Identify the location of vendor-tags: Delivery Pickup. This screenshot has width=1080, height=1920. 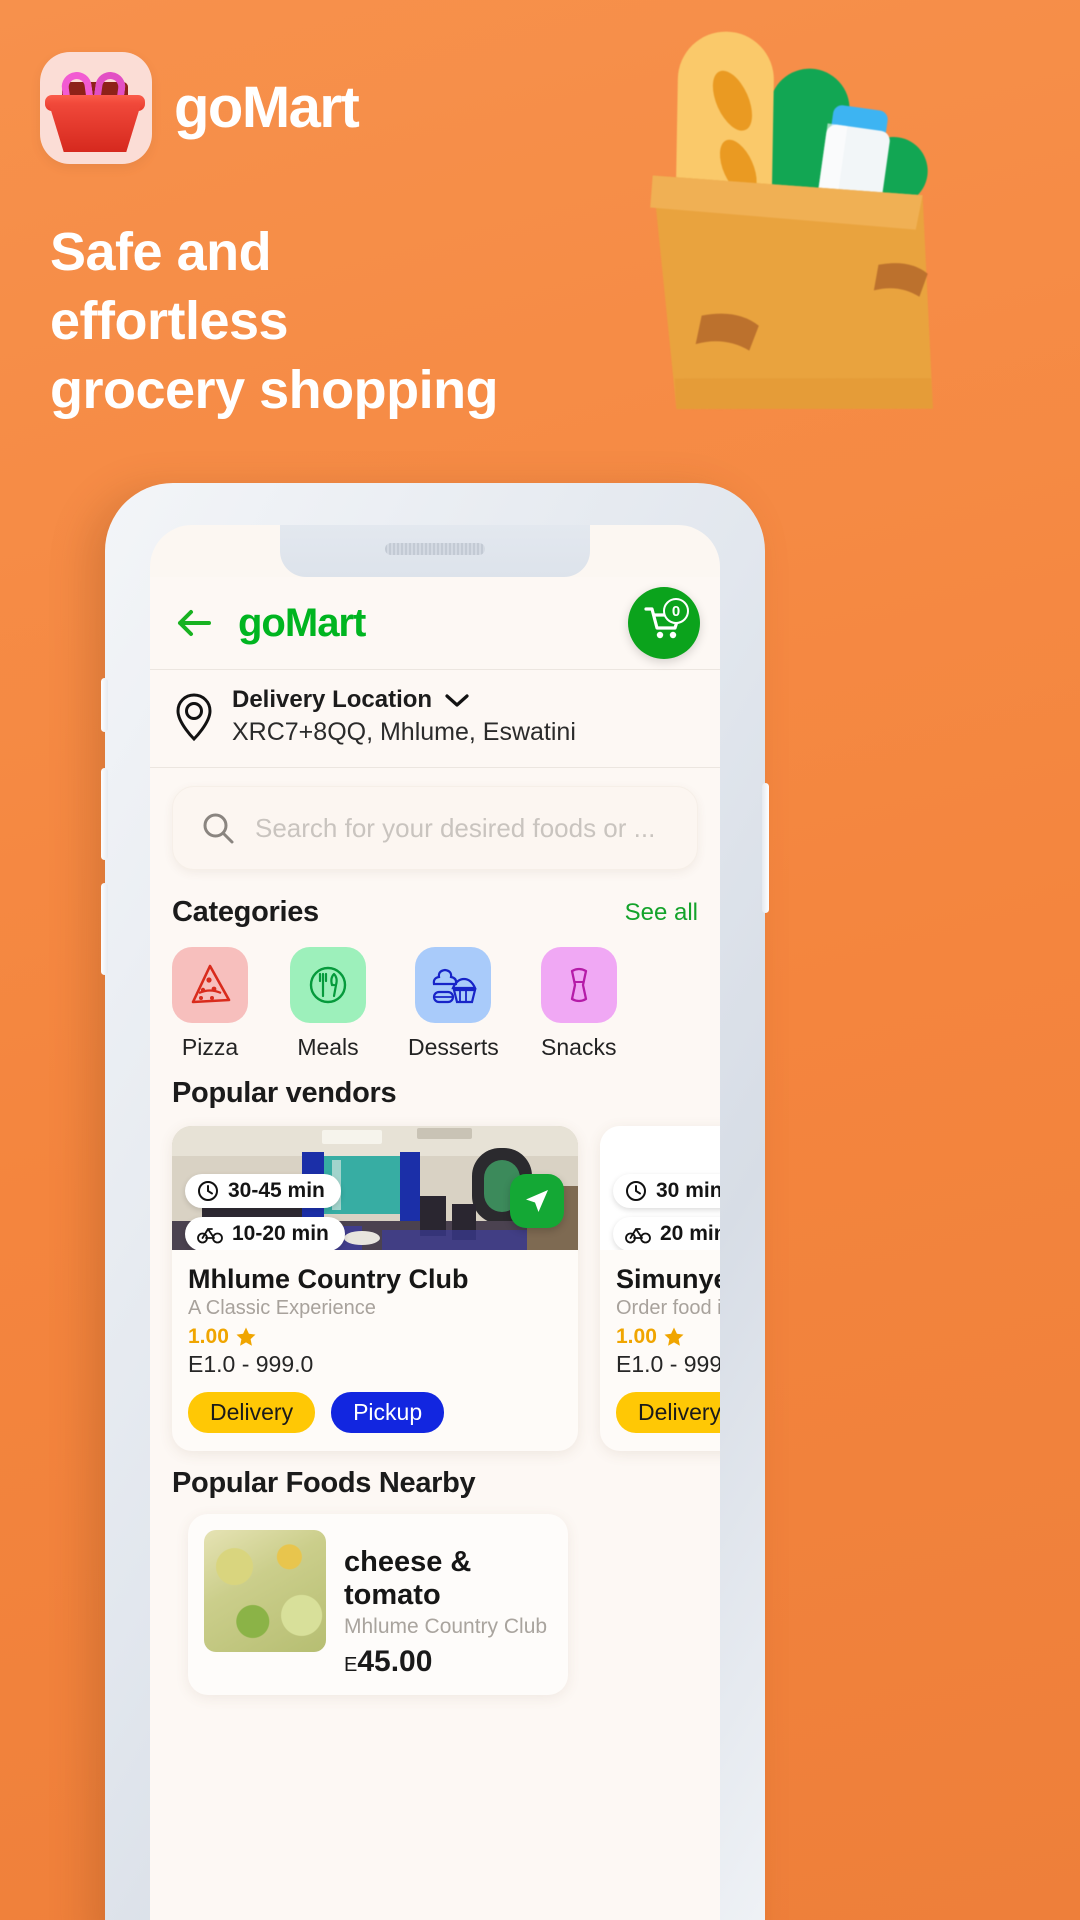
(375, 1412).